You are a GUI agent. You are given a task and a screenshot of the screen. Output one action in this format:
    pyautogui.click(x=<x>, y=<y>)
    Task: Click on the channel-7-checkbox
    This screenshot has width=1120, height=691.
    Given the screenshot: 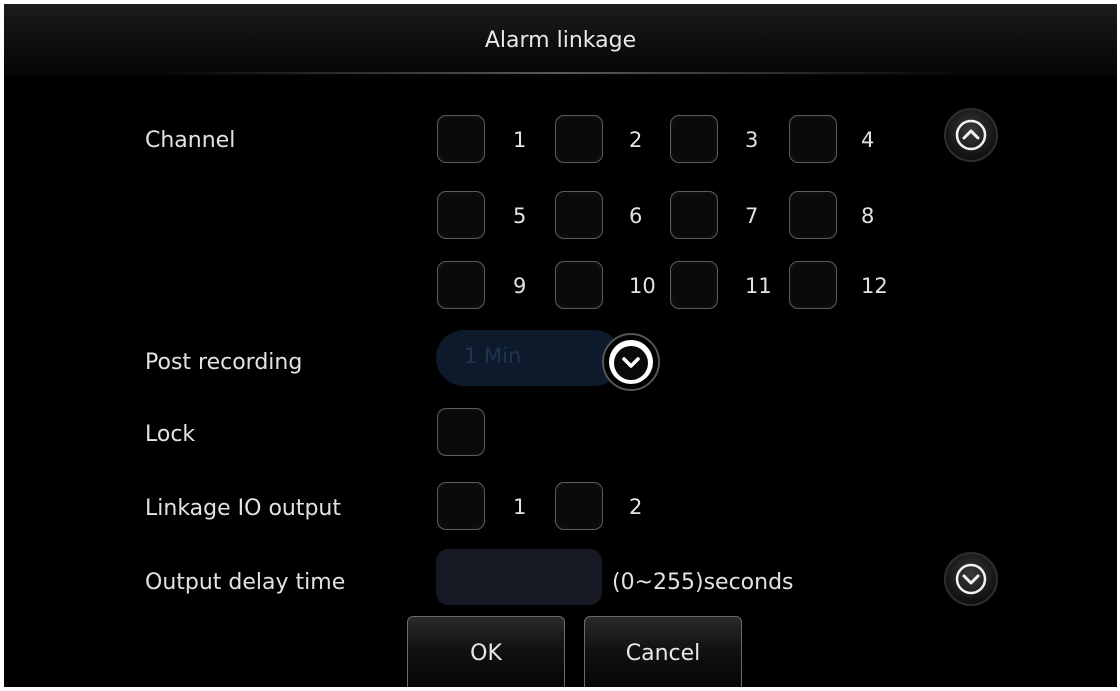 What is the action you would take?
    pyautogui.click(x=694, y=215)
    